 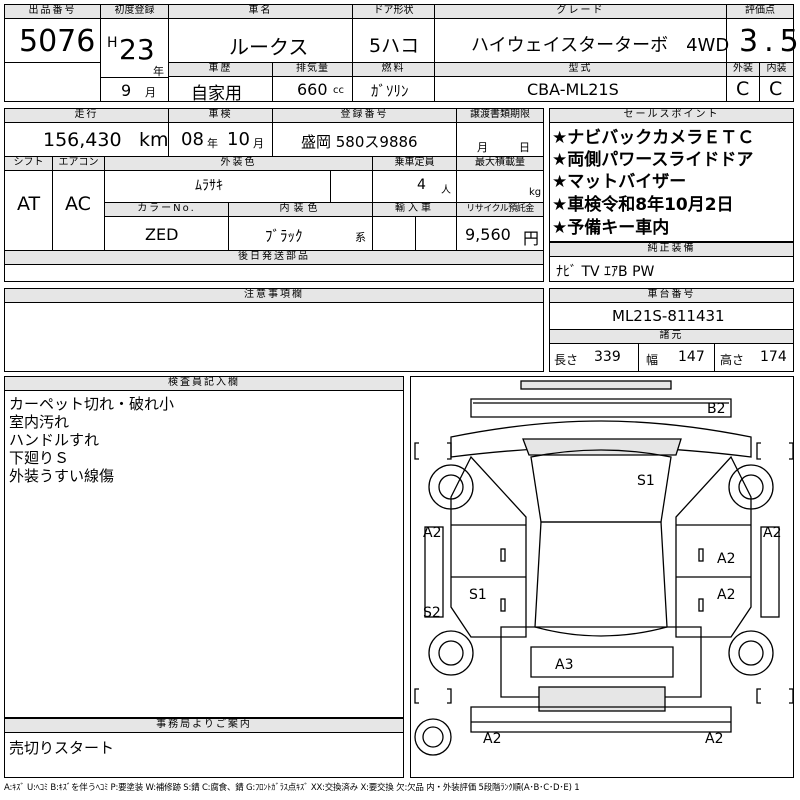 I want to click on mileage: 156,430, so click(x=82, y=140).